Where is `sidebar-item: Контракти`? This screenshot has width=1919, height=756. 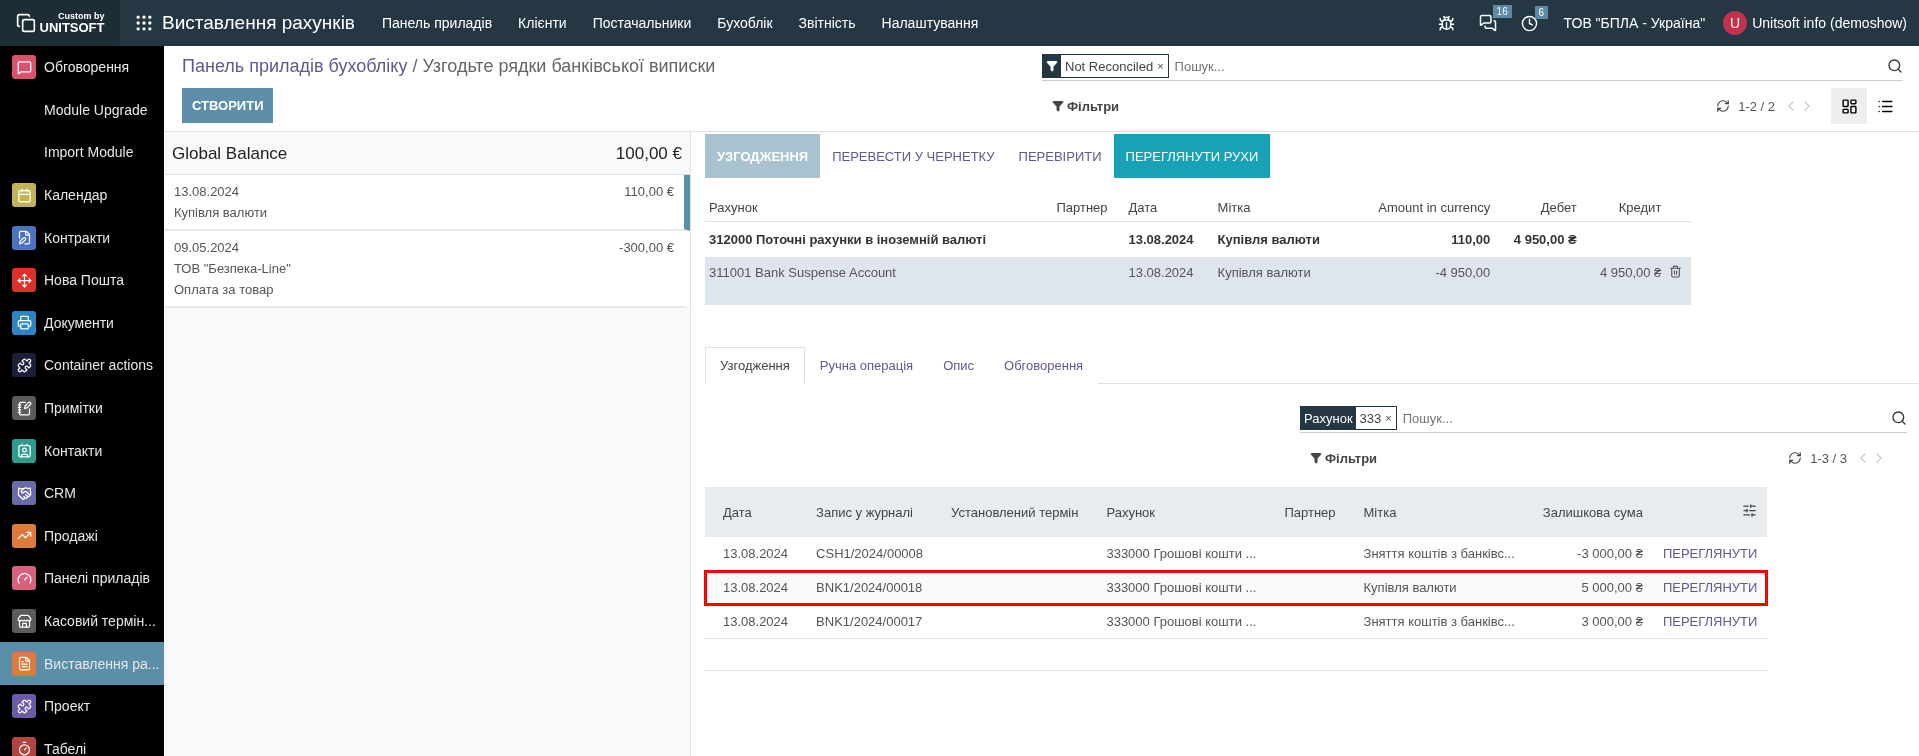 sidebar-item: Контракти is located at coordinates (82, 237).